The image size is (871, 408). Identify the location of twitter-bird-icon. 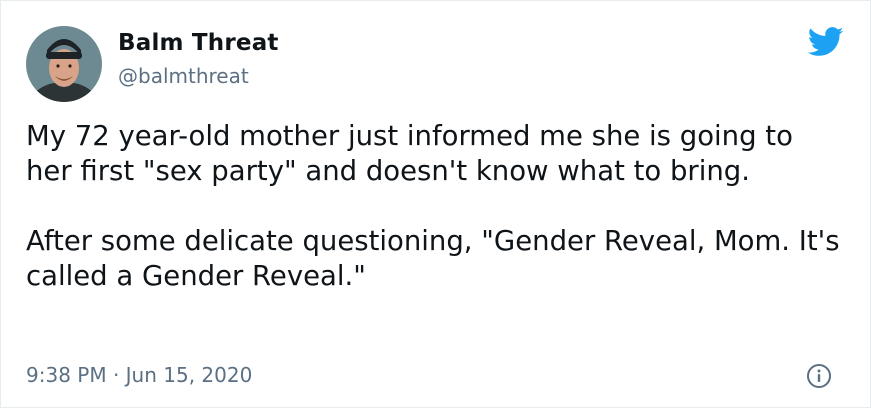
(825, 42).